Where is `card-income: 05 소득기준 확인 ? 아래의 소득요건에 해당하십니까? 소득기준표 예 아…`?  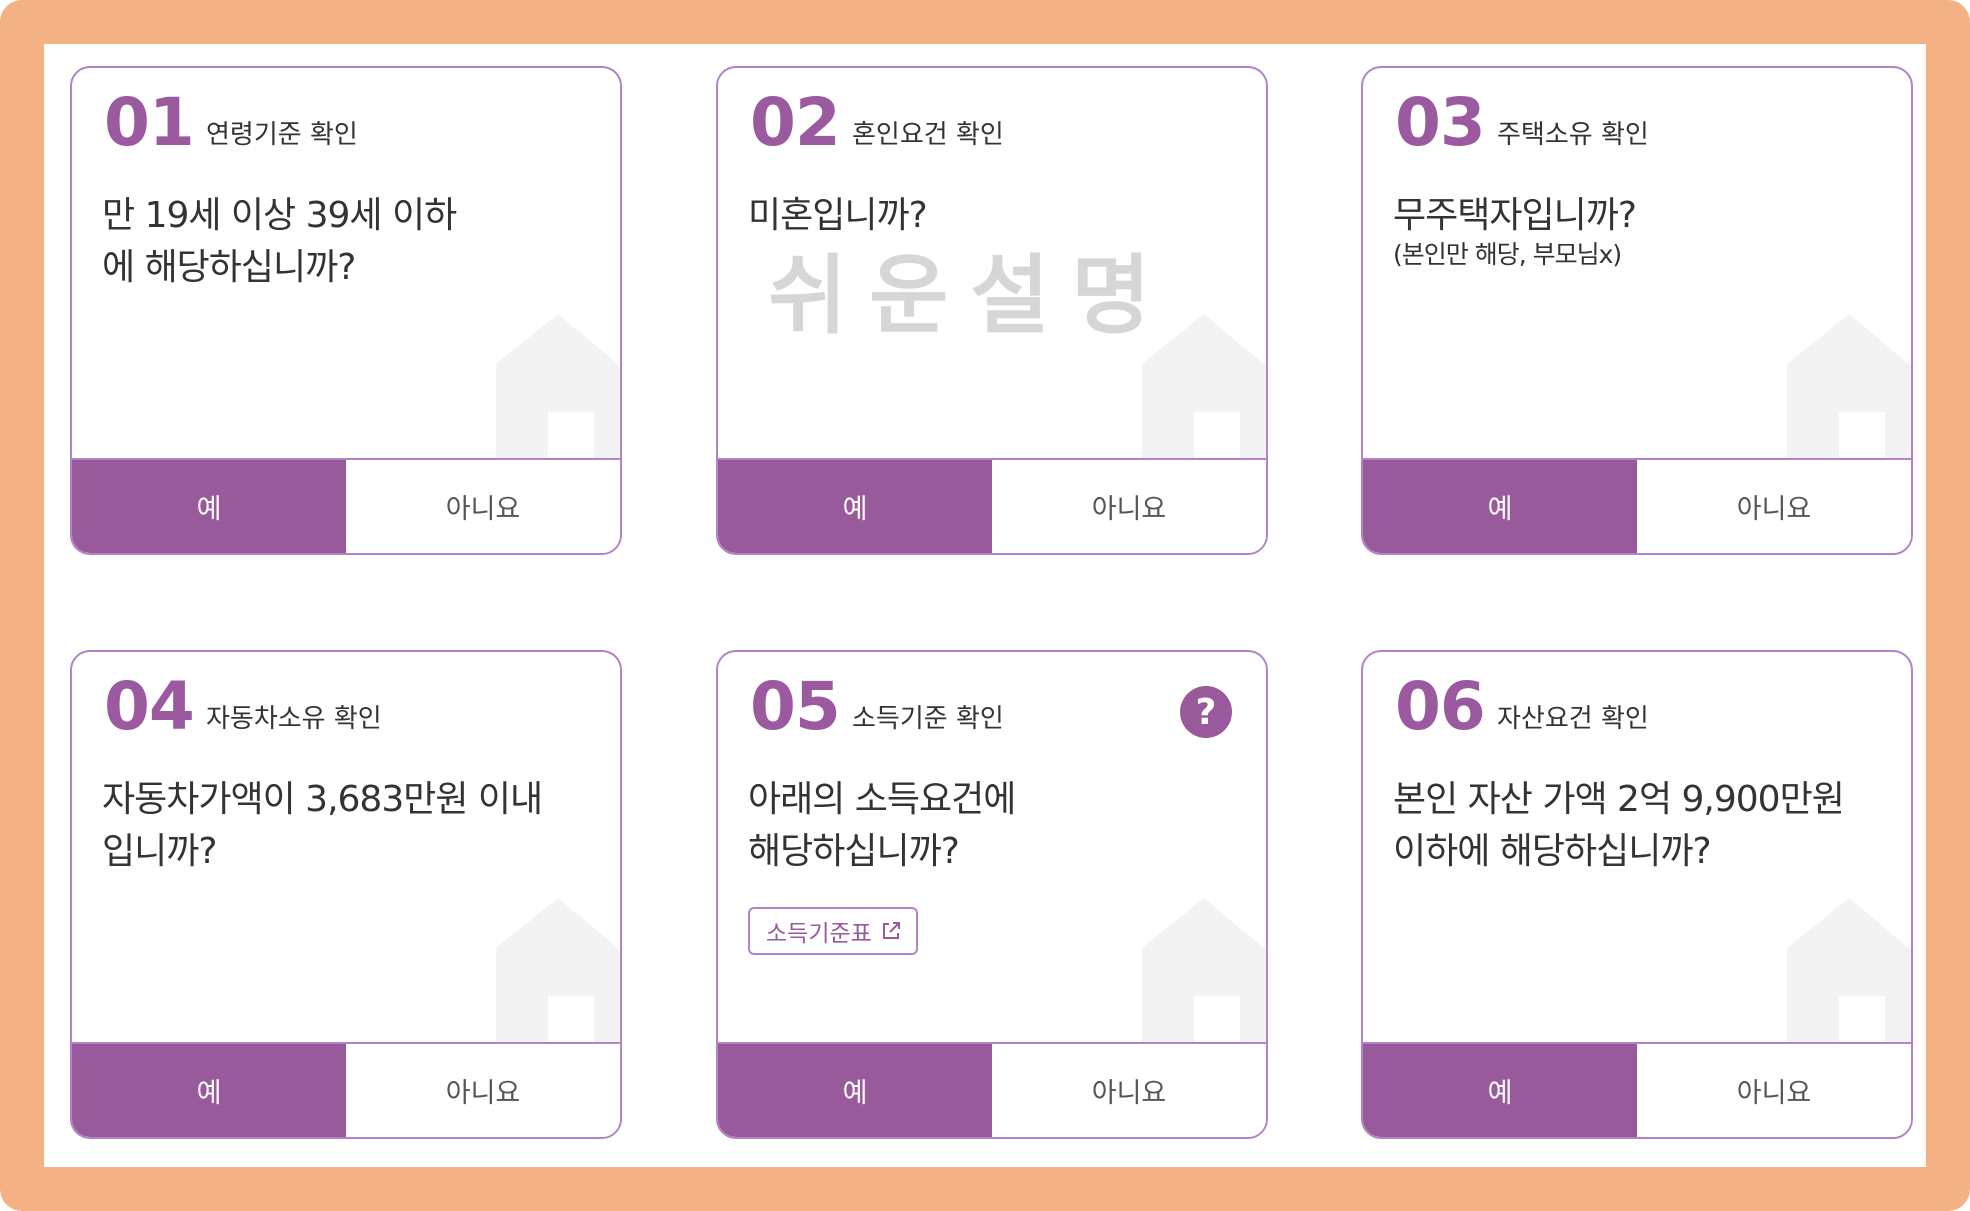 card-income: 05 소득기준 확인 ? 아래의 소득요건에 해당하십니까? 소득기준표 예 아… is located at coordinates (992, 894).